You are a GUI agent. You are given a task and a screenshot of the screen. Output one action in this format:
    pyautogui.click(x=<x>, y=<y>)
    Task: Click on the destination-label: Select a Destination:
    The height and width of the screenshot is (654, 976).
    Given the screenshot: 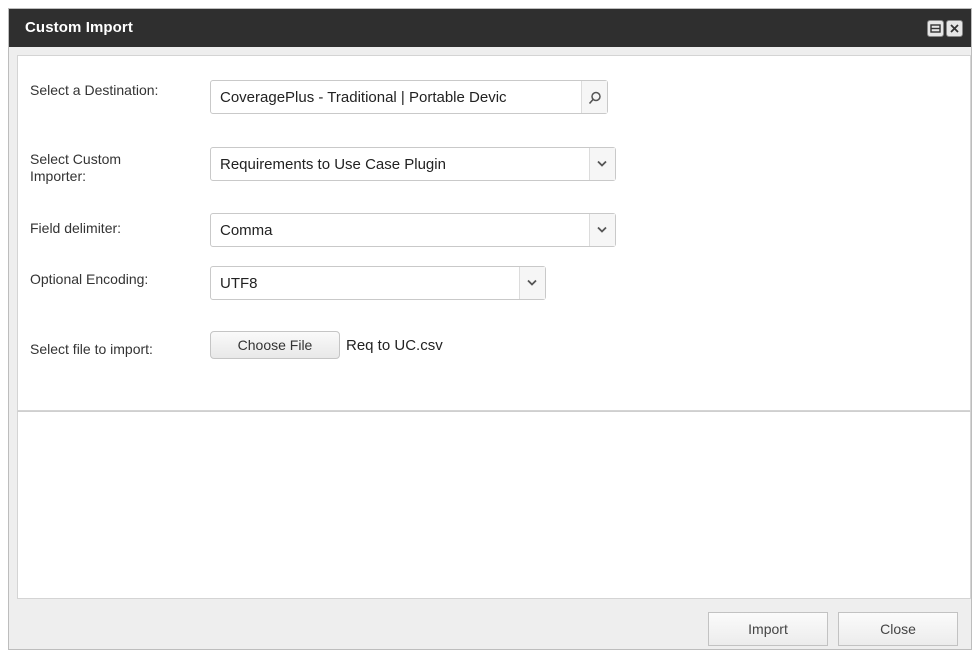 What is the action you would take?
    pyautogui.click(x=94, y=90)
    